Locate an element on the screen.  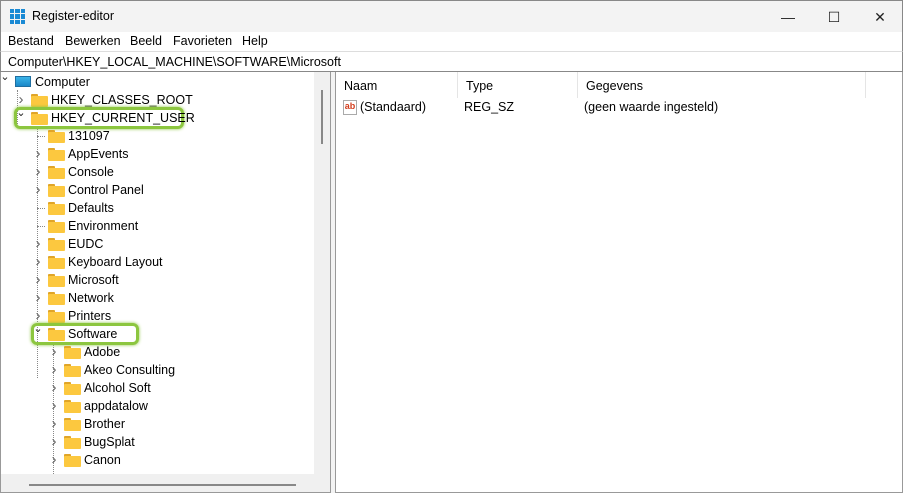
menu-beeld: Beeld is located at coordinates (146, 41).